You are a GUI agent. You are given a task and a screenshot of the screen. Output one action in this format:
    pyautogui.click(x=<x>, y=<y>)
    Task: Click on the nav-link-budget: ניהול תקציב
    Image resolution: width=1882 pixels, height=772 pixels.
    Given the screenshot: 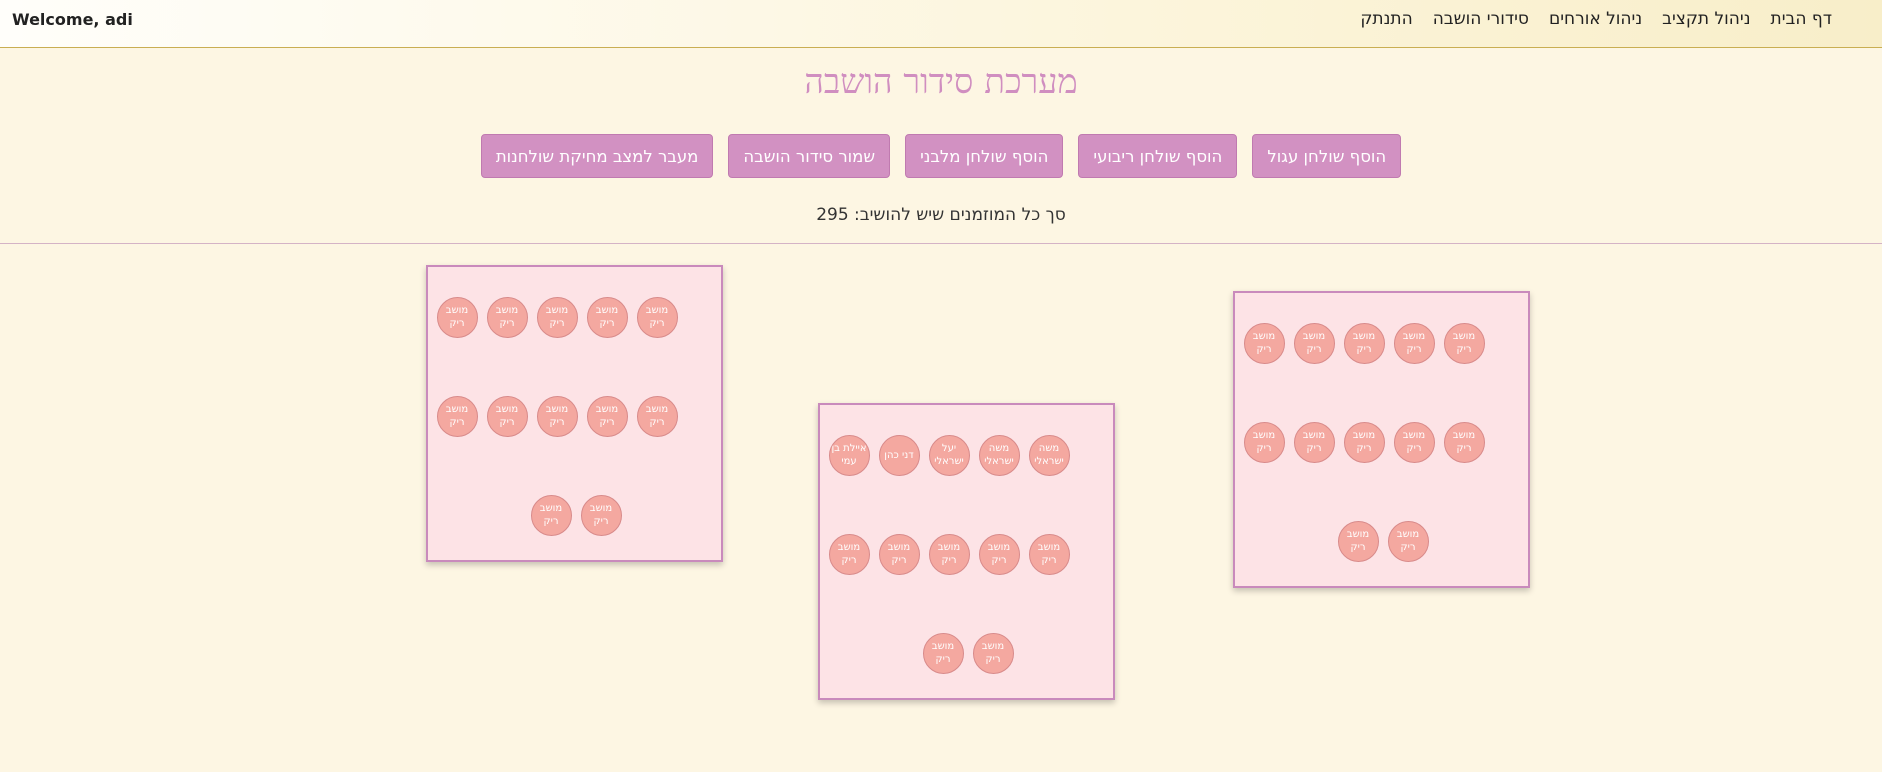 What is the action you would take?
    pyautogui.click(x=1706, y=19)
    